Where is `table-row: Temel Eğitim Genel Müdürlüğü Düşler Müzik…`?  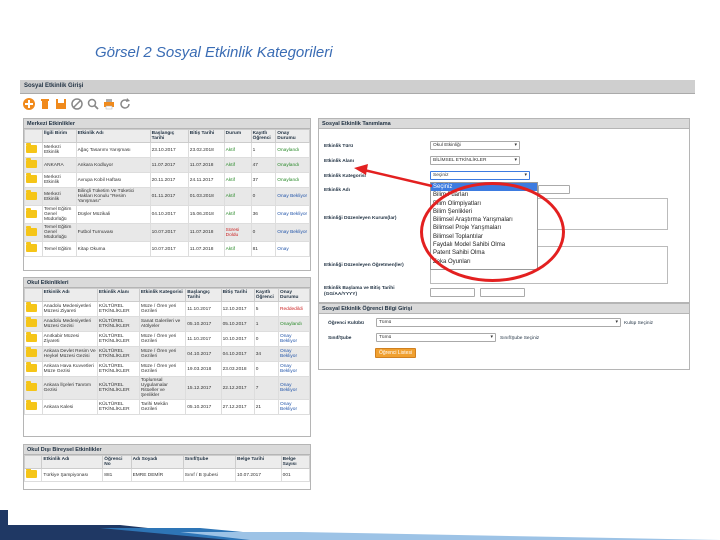 table-row: Temel Eğitim Genel Müdürlüğü Düşler Müzik… is located at coordinates (167, 214).